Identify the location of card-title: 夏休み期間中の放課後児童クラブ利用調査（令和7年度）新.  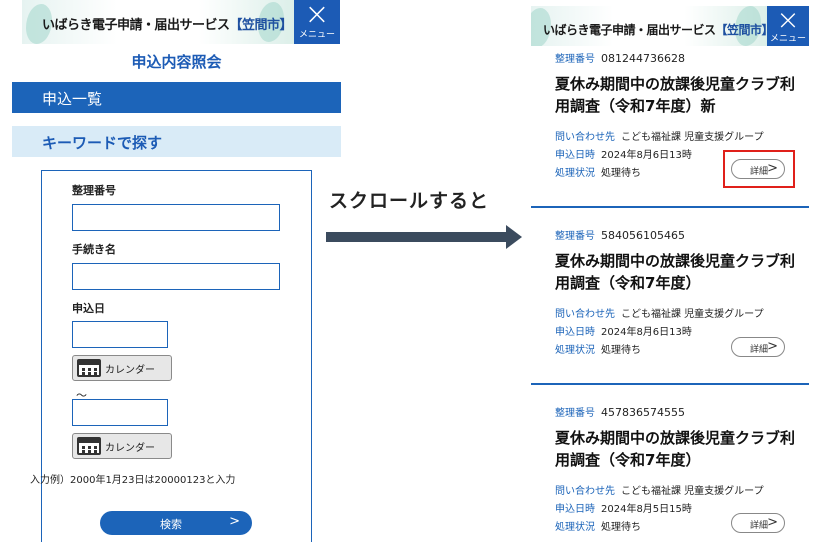
(680, 95).